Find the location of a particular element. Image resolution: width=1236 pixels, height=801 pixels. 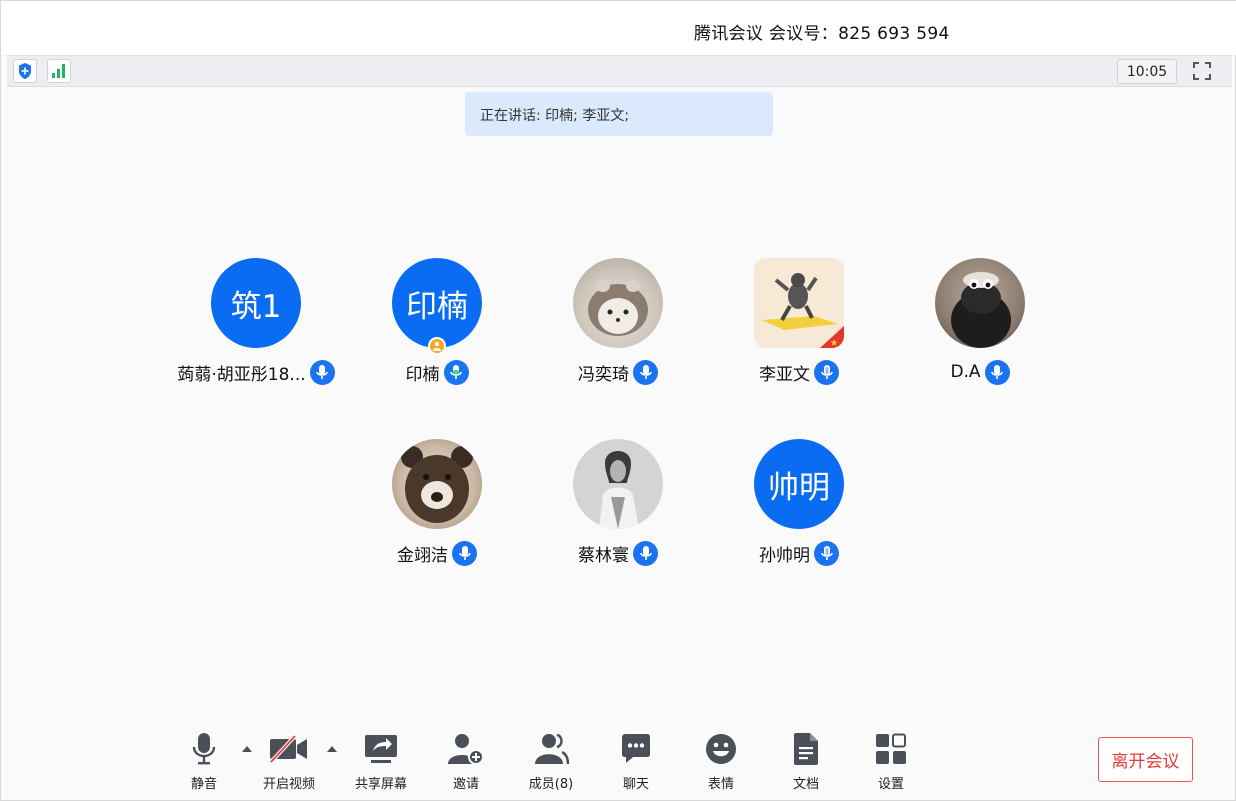

participant-name: 李亚文 is located at coordinates (784, 374).